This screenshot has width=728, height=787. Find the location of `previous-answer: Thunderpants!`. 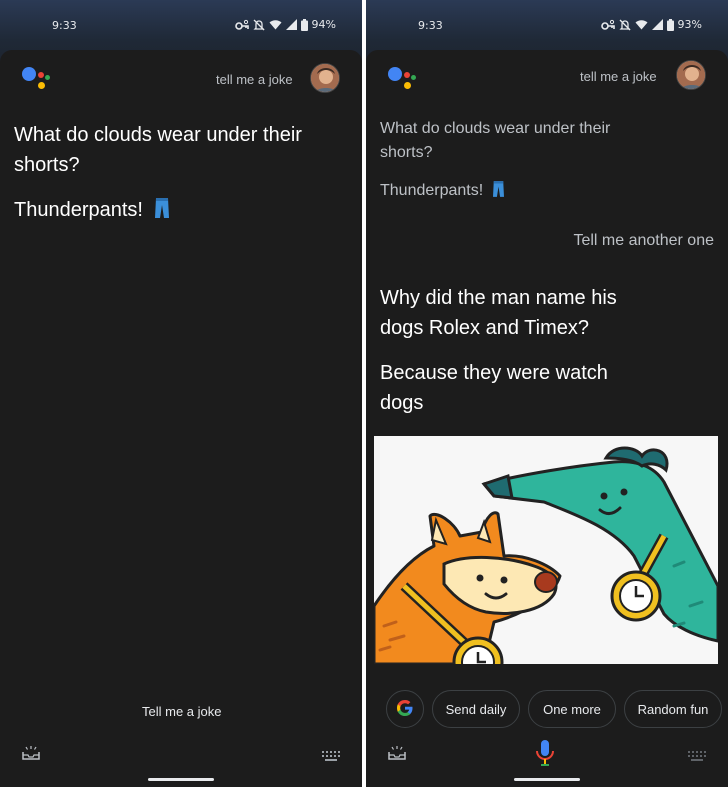

previous-answer: Thunderpants! is located at coordinates (442, 192).